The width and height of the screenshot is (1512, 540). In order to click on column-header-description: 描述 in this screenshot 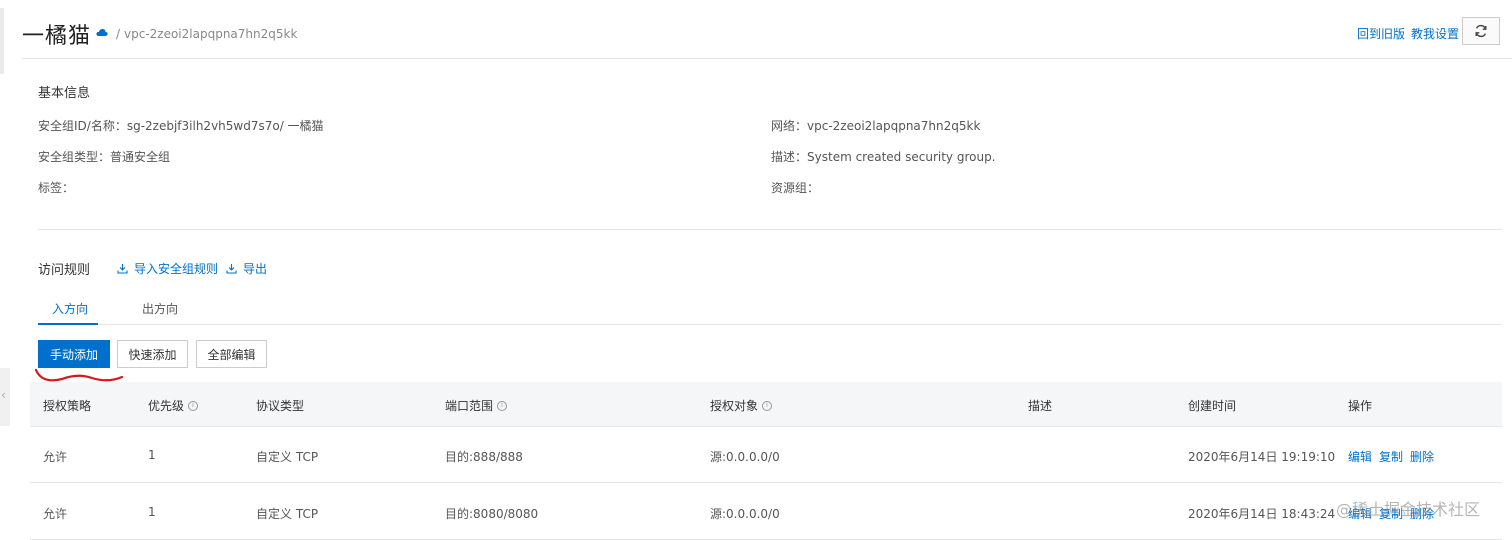, I will do `click(1040, 406)`.